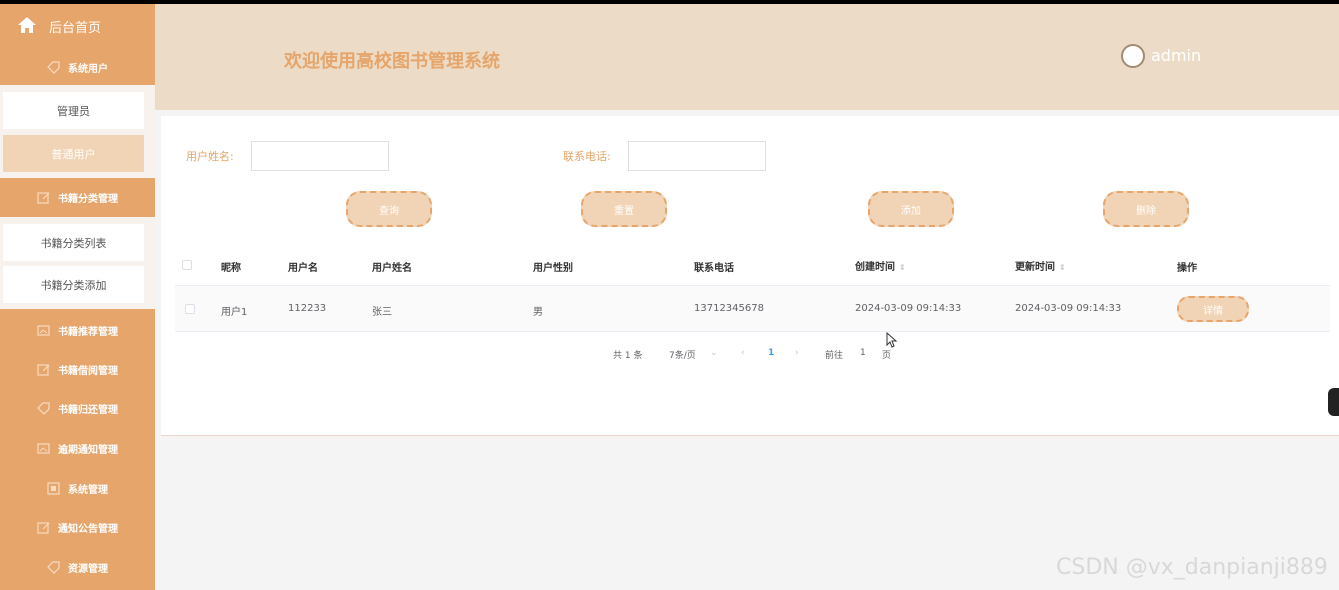 The image size is (1339, 590). What do you see at coordinates (538, 312) in the screenshot?
I see `cell-gender: 男` at bounding box center [538, 312].